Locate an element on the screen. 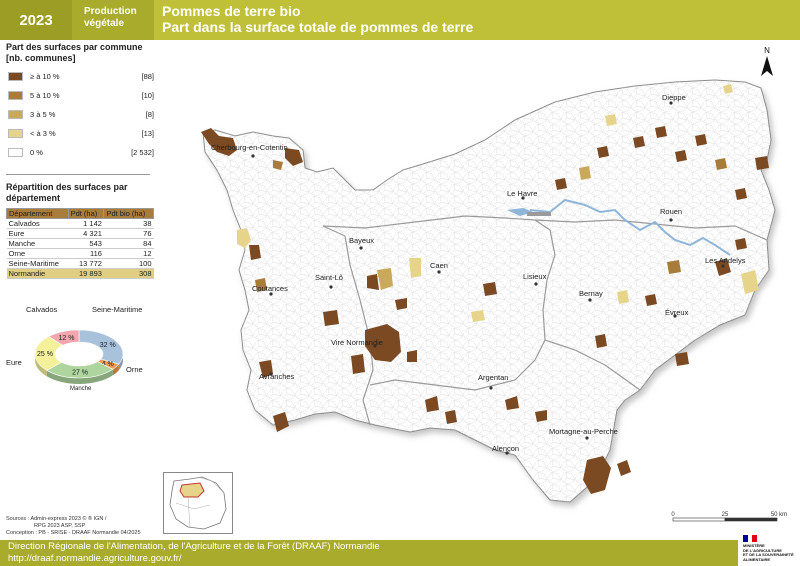 Image resolution: width=800 pixels, height=566 pixels. legend-class-2: 5 à 10 % [10] is located at coordinates (80, 98).